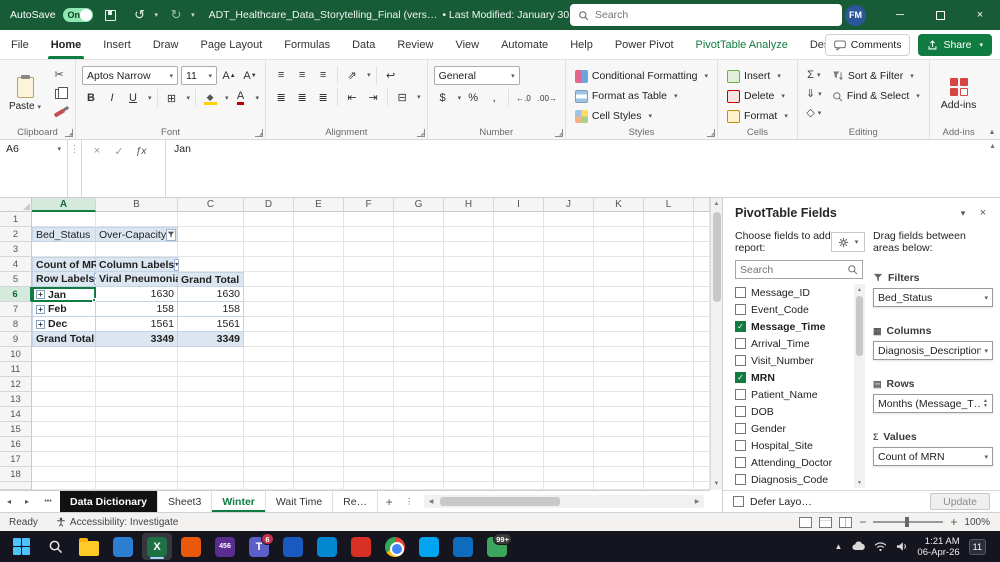  Describe the element at coordinates (40, 309) in the screenshot. I see `expand-icon: +` at that location.